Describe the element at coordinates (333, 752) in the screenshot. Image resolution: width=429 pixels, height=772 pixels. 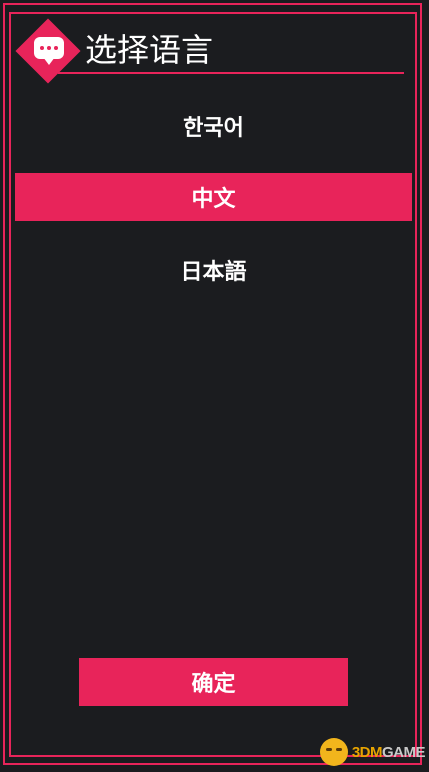
I see `mascot-face-icon` at that location.